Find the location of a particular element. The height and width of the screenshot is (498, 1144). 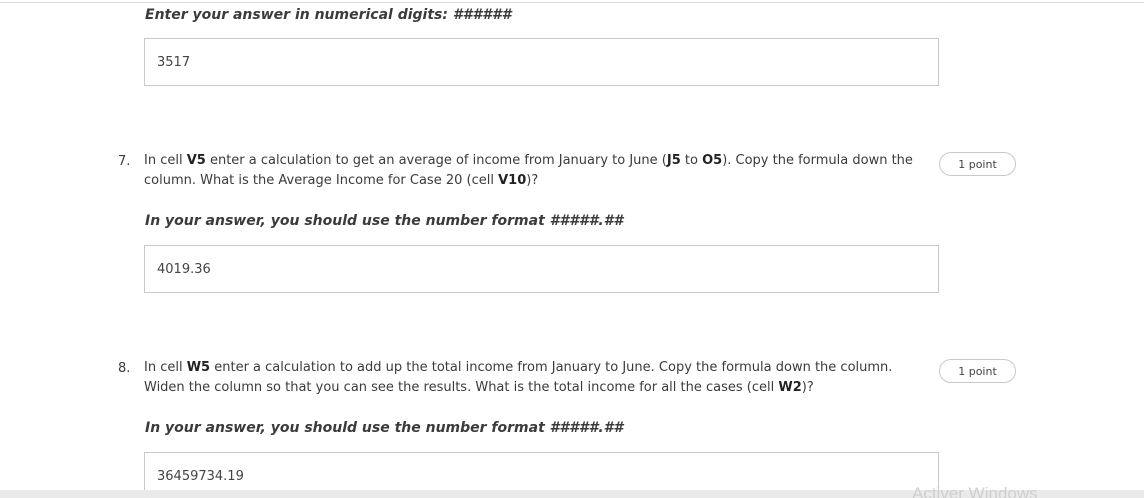

q6-answer-input: 3517 is located at coordinates (541, 62).